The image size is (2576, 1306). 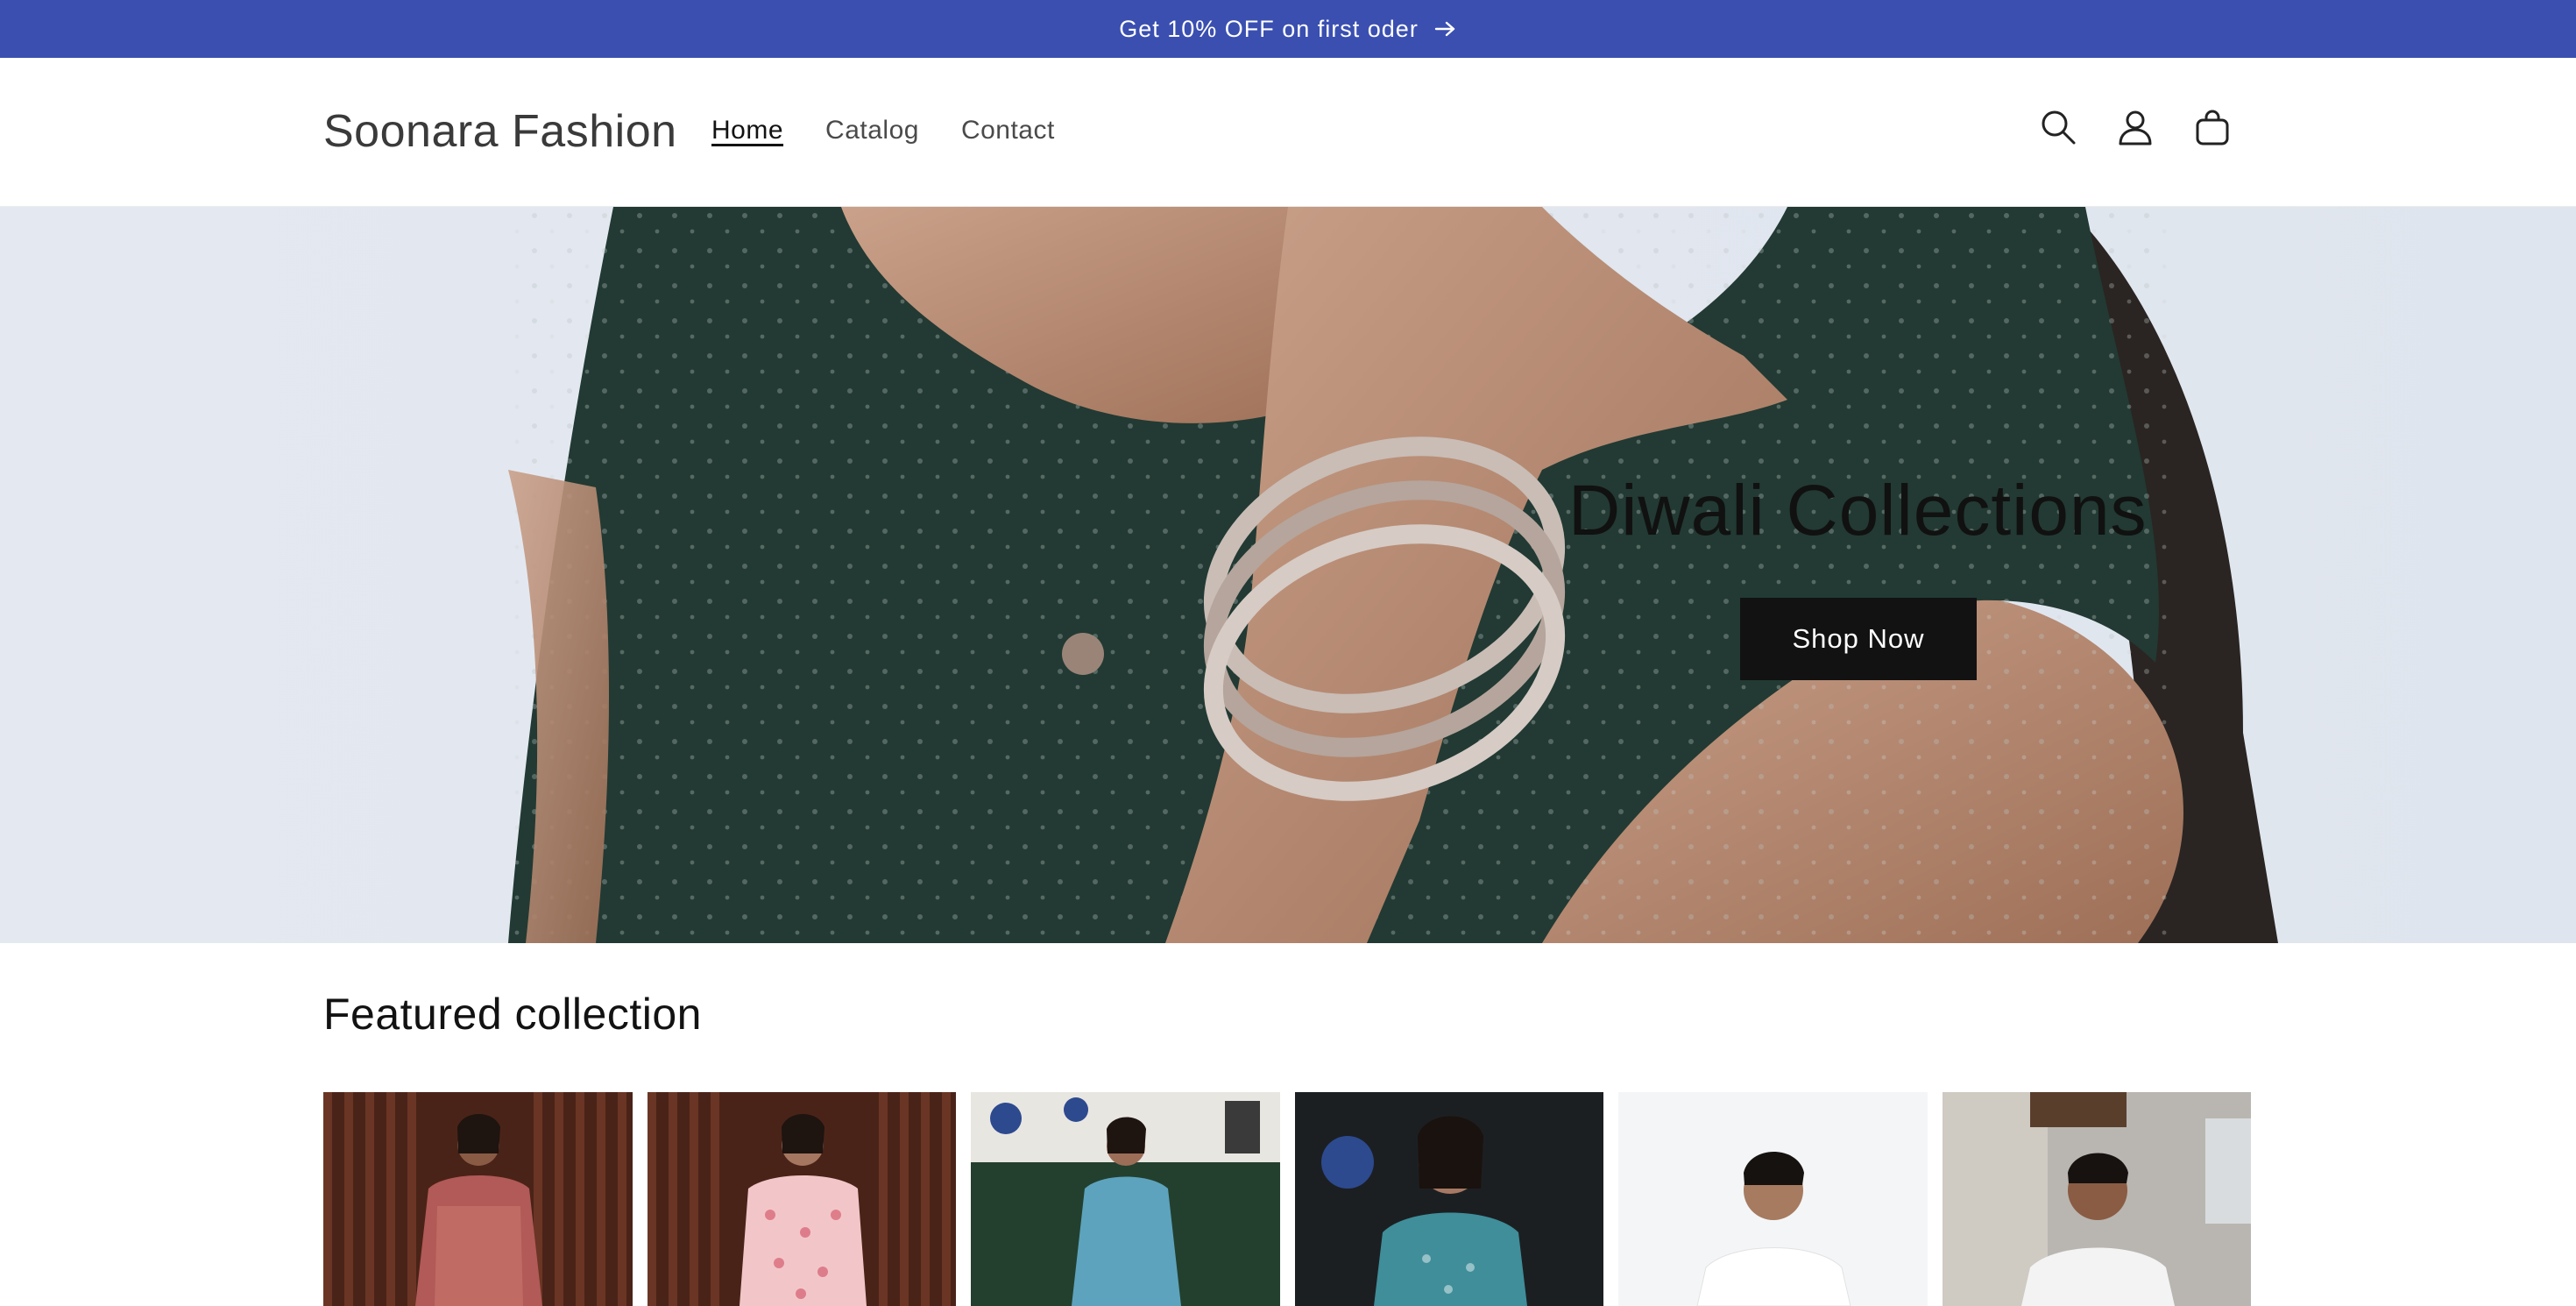 What do you see at coordinates (512, 1014) in the screenshot?
I see `featured-collection-title: Featured collection` at bounding box center [512, 1014].